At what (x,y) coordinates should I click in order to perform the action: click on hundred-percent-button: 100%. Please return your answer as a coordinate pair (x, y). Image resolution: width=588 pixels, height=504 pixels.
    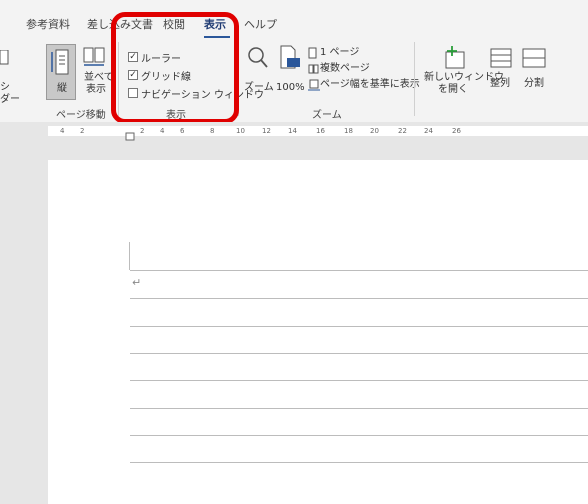
    Looking at the image, I should click on (290, 72).